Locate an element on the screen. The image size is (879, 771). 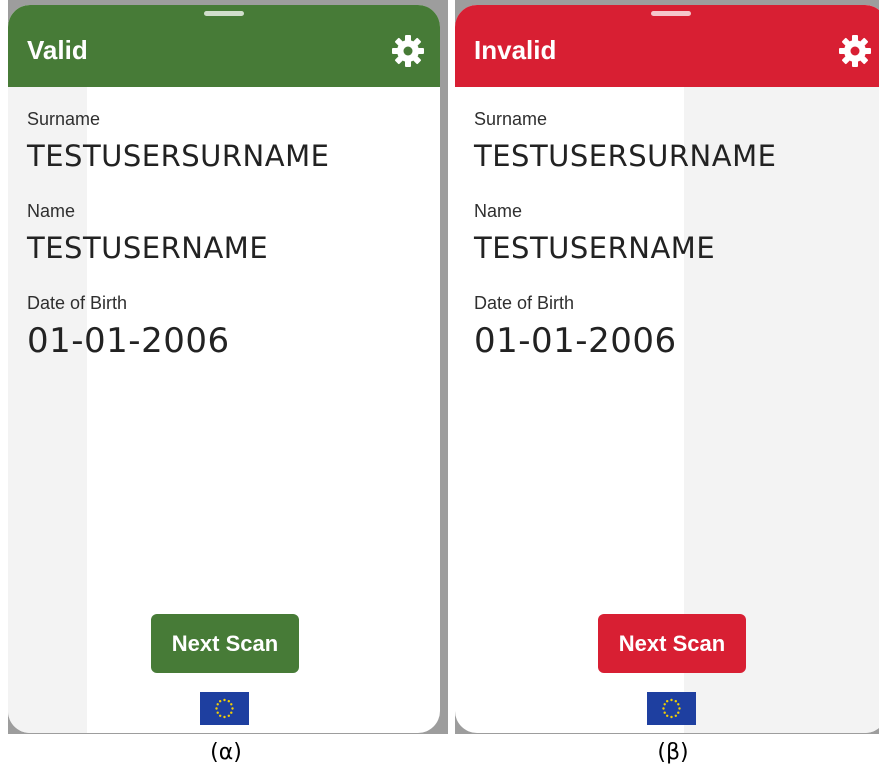
status-header: Invalid is located at coordinates (667, 46).